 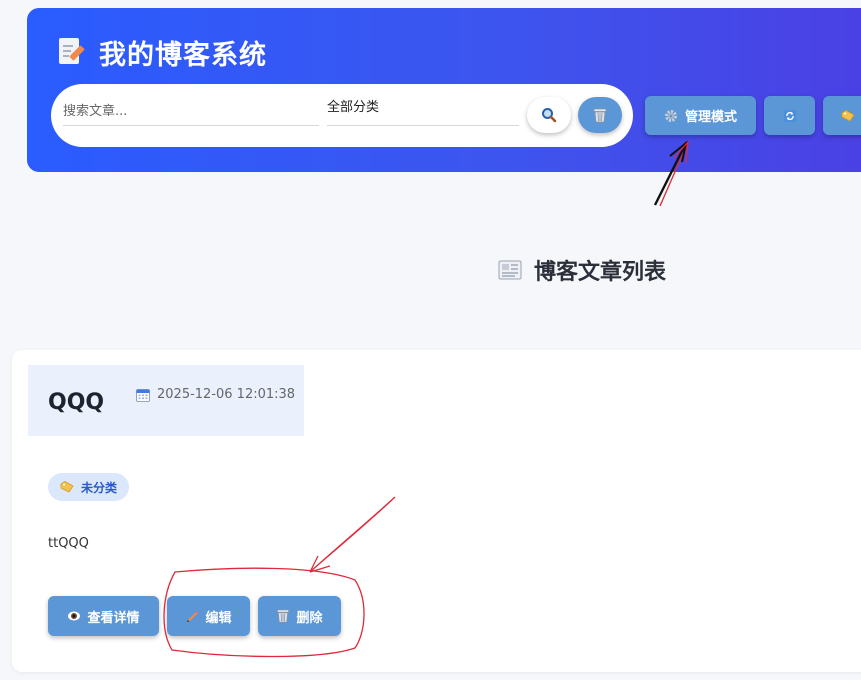 What do you see at coordinates (309, 618) in the screenshot?
I see `delete-label: 删除` at bounding box center [309, 618].